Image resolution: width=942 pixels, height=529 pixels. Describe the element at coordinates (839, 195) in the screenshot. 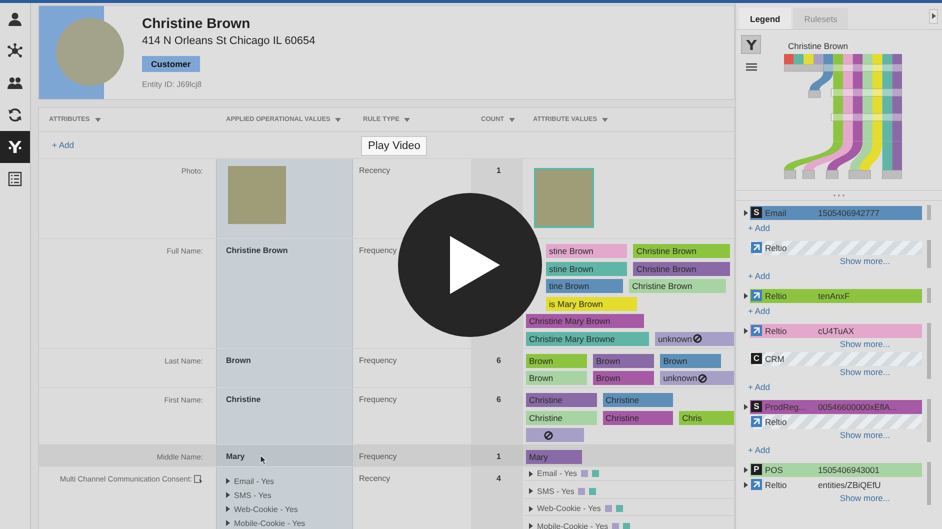

I see `resize-handle-icon` at that location.